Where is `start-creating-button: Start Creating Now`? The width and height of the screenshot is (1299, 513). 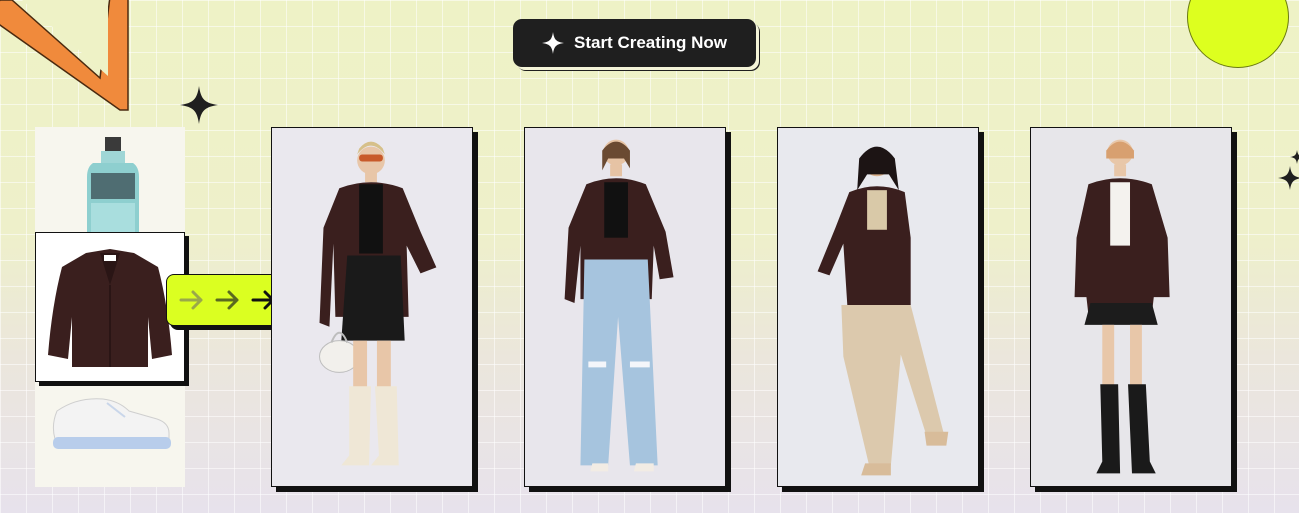 start-creating-button: Start Creating Now is located at coordinates (634, 43).